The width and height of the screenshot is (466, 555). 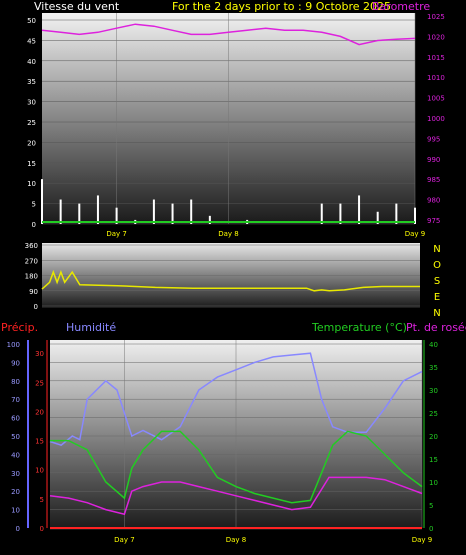 I want to click on baro-y-tick: 1000, so click(x=436, y=119).